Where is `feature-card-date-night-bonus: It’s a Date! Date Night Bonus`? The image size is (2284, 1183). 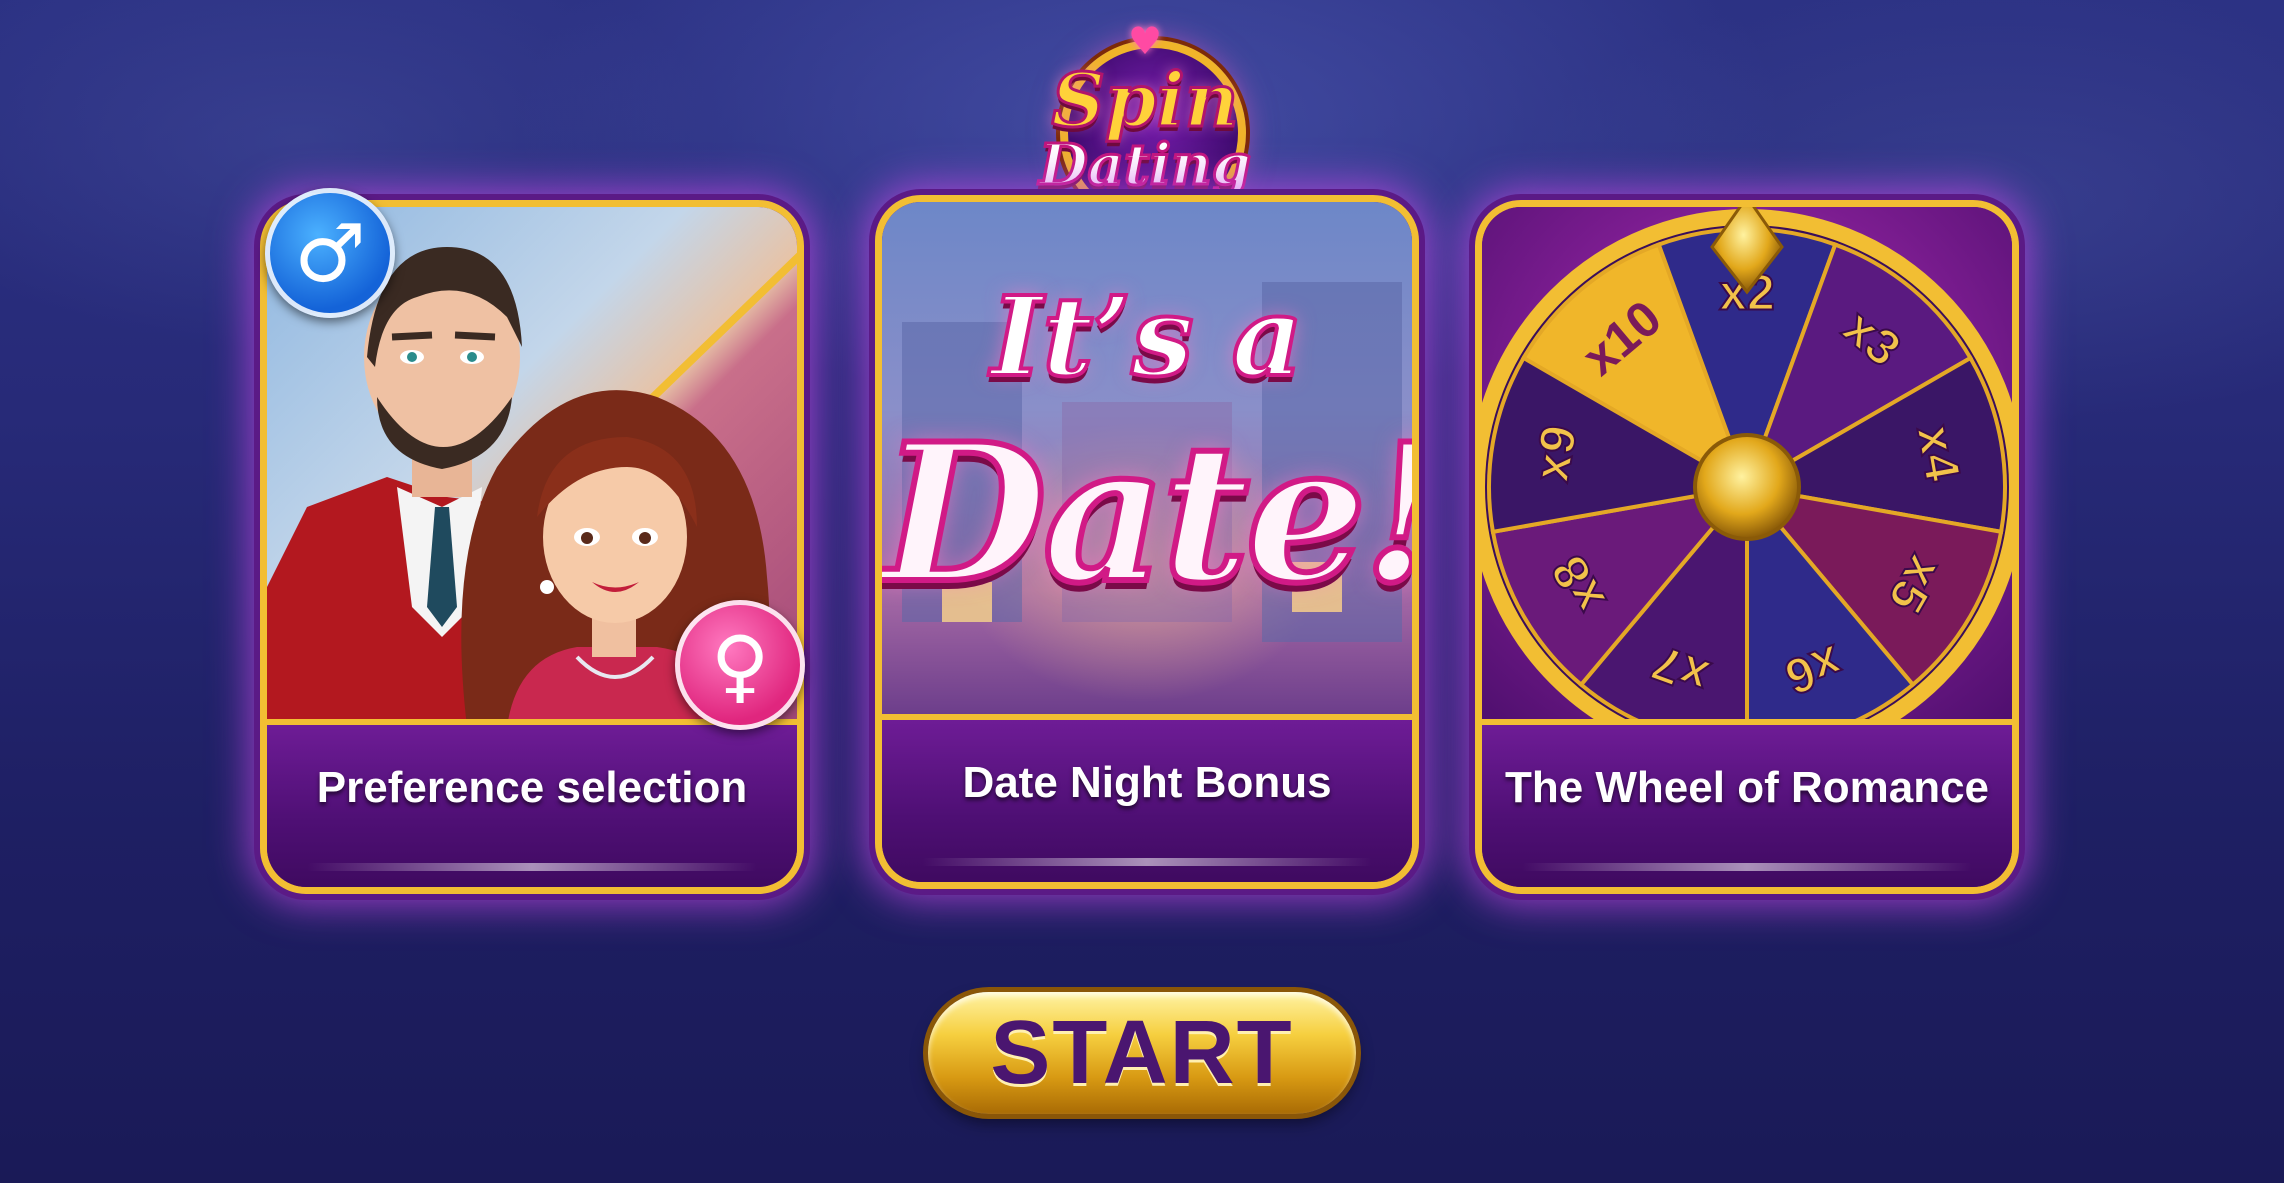
feature-card-date-night-bonus: It’s a Date! Date Night Bonus is located at coordinates (1147, 542).